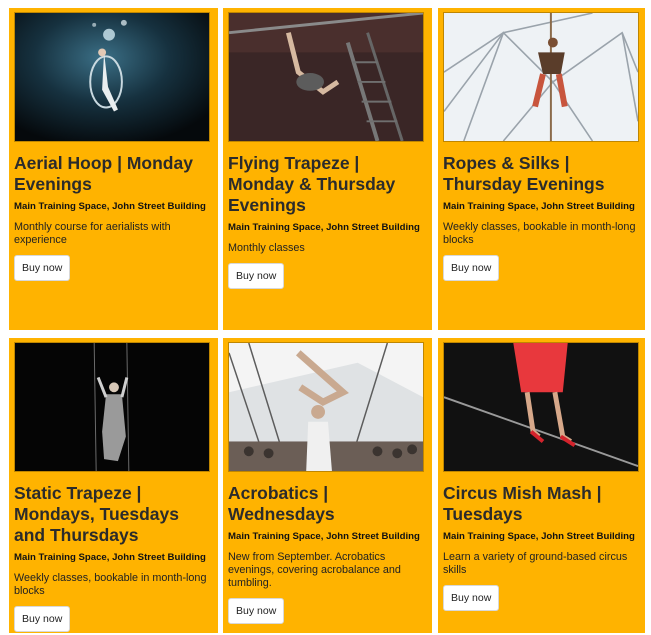 This screenshot has height=635, width=651. I want to click on ropes-silks-photo, so click(541, 77).